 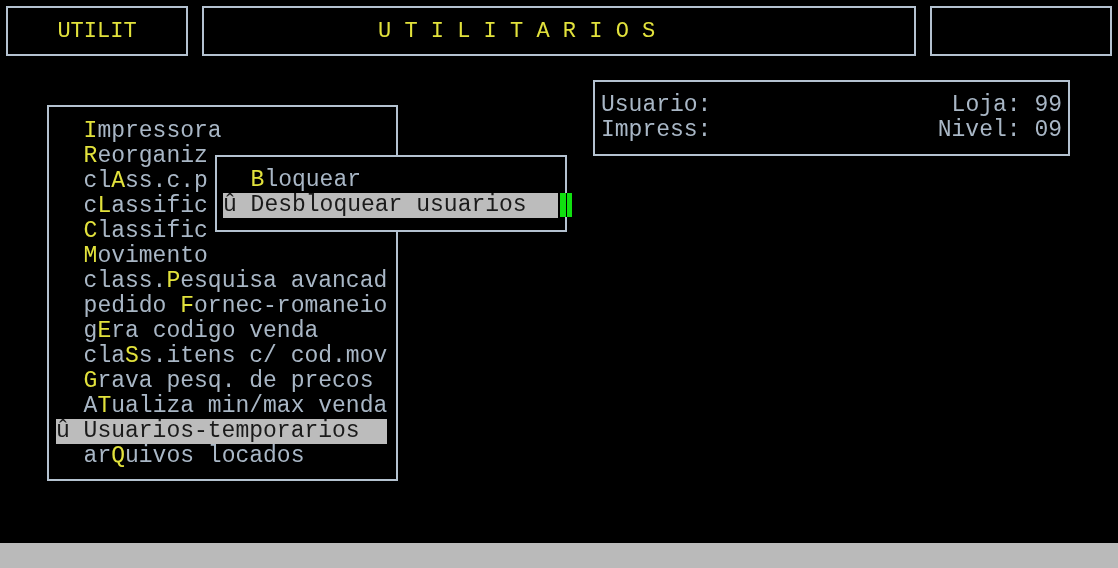 I want to click on menu-item: arQuivos locados, so click(x=180, y=456).